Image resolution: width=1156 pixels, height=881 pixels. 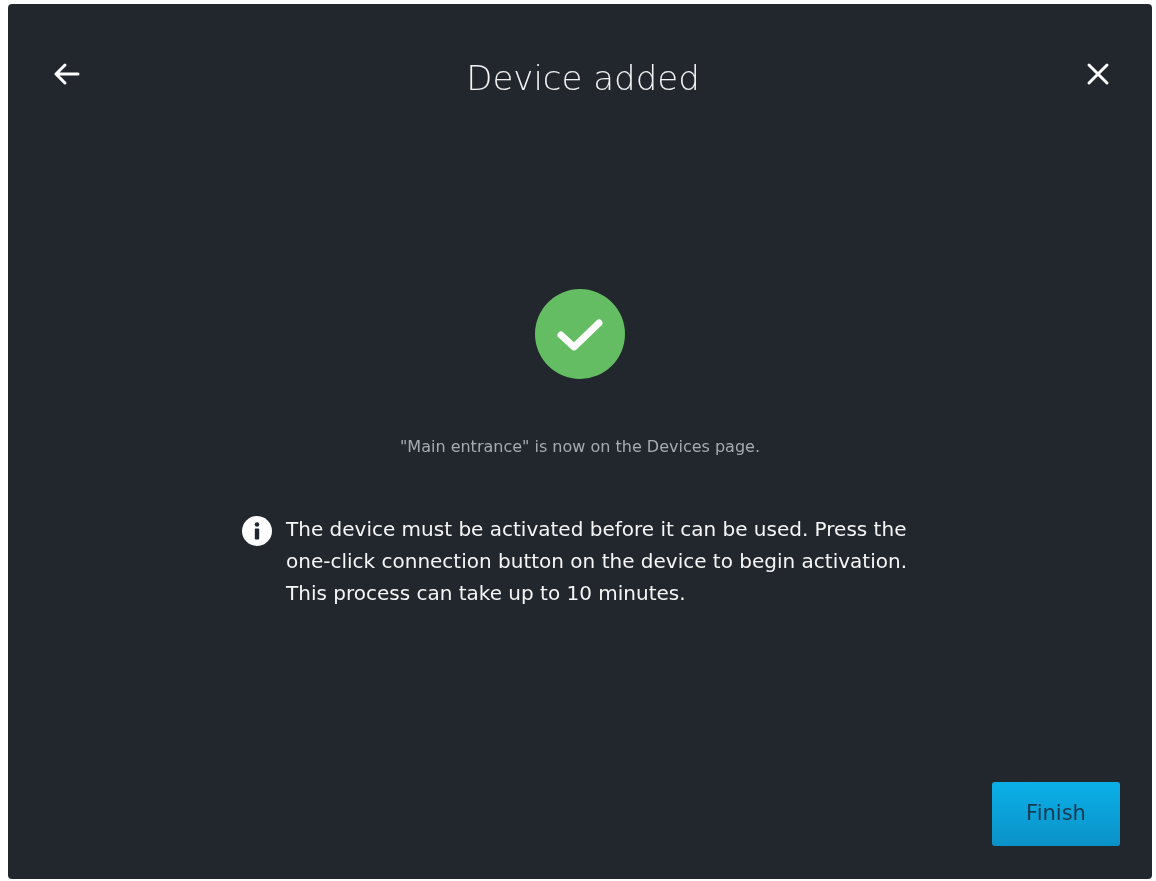 What do you see at coordinates (580, 447) in the screenshot?
I see `status-message: "Main entrance" is now on the Devices page.` at bounding box center [580, 447].